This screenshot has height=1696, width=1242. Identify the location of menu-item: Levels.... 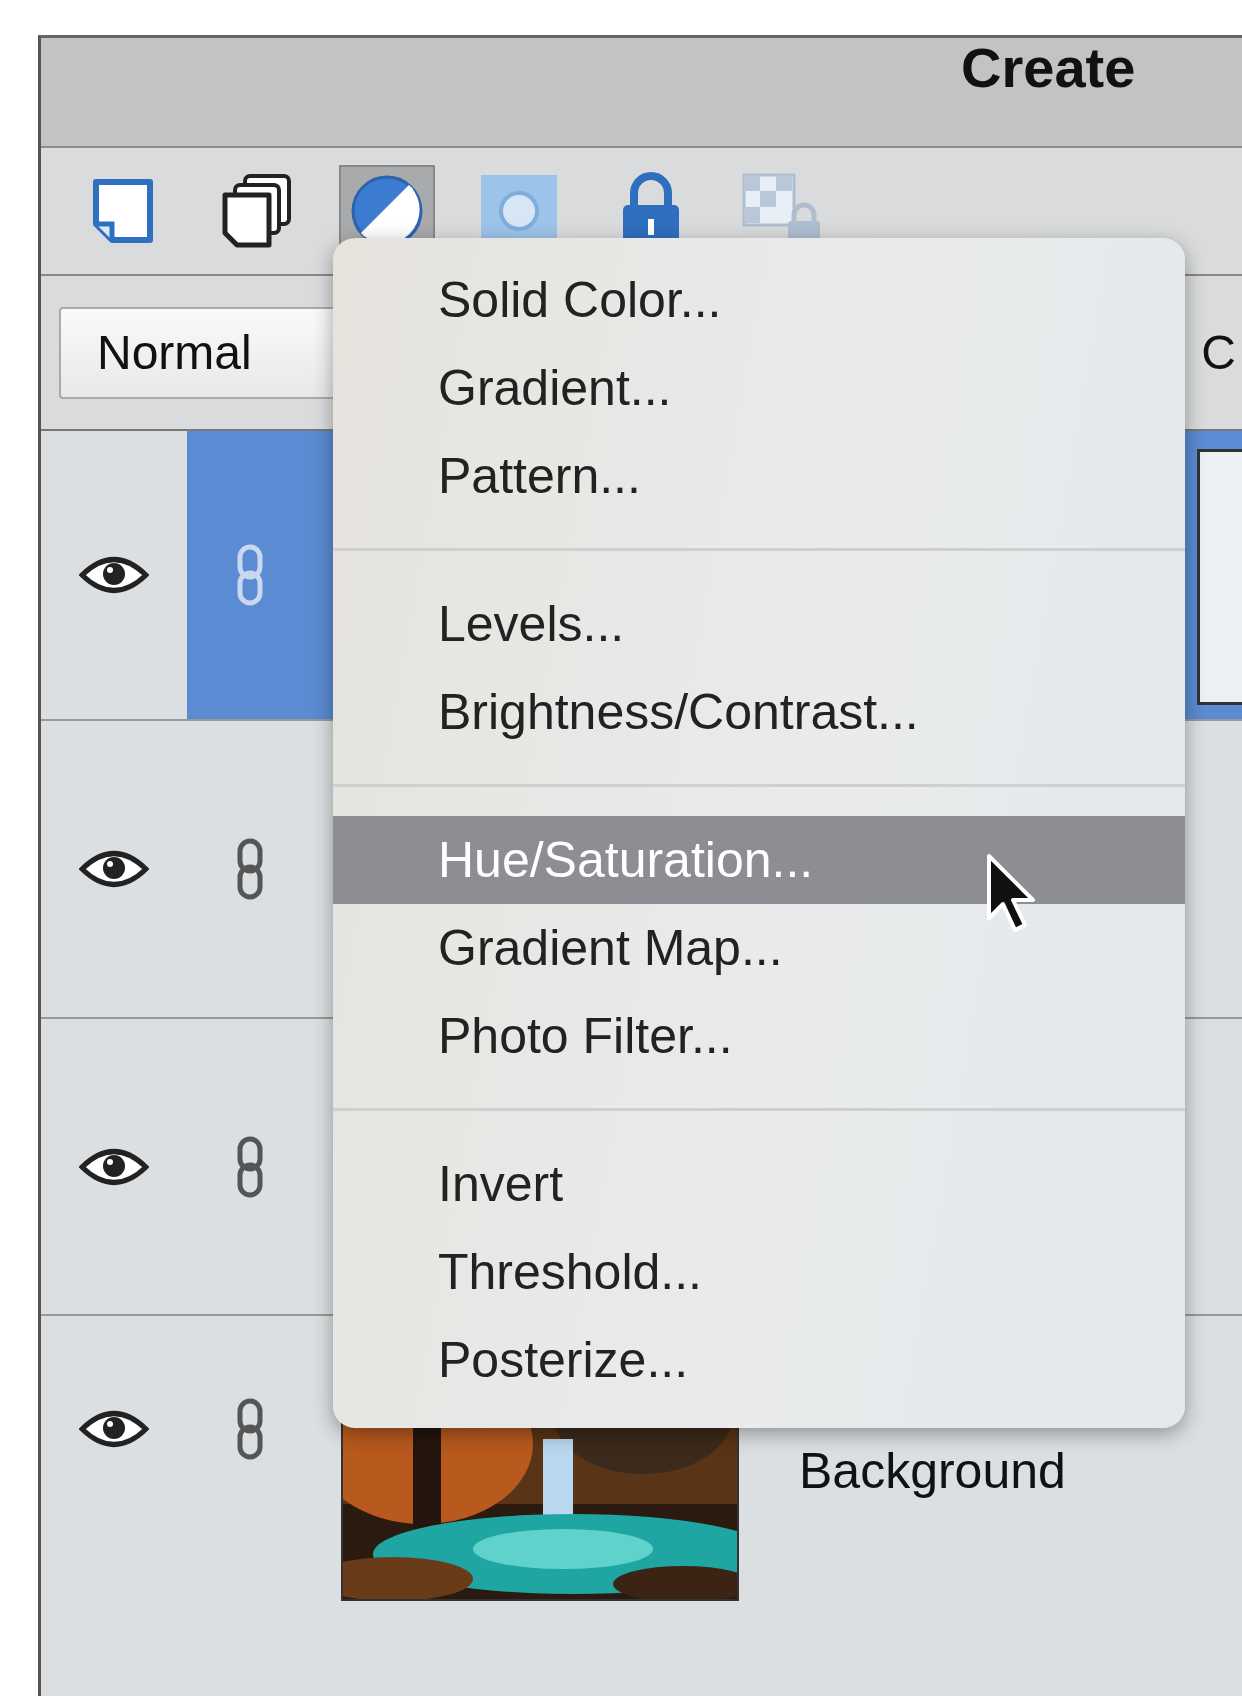
(759, 624).